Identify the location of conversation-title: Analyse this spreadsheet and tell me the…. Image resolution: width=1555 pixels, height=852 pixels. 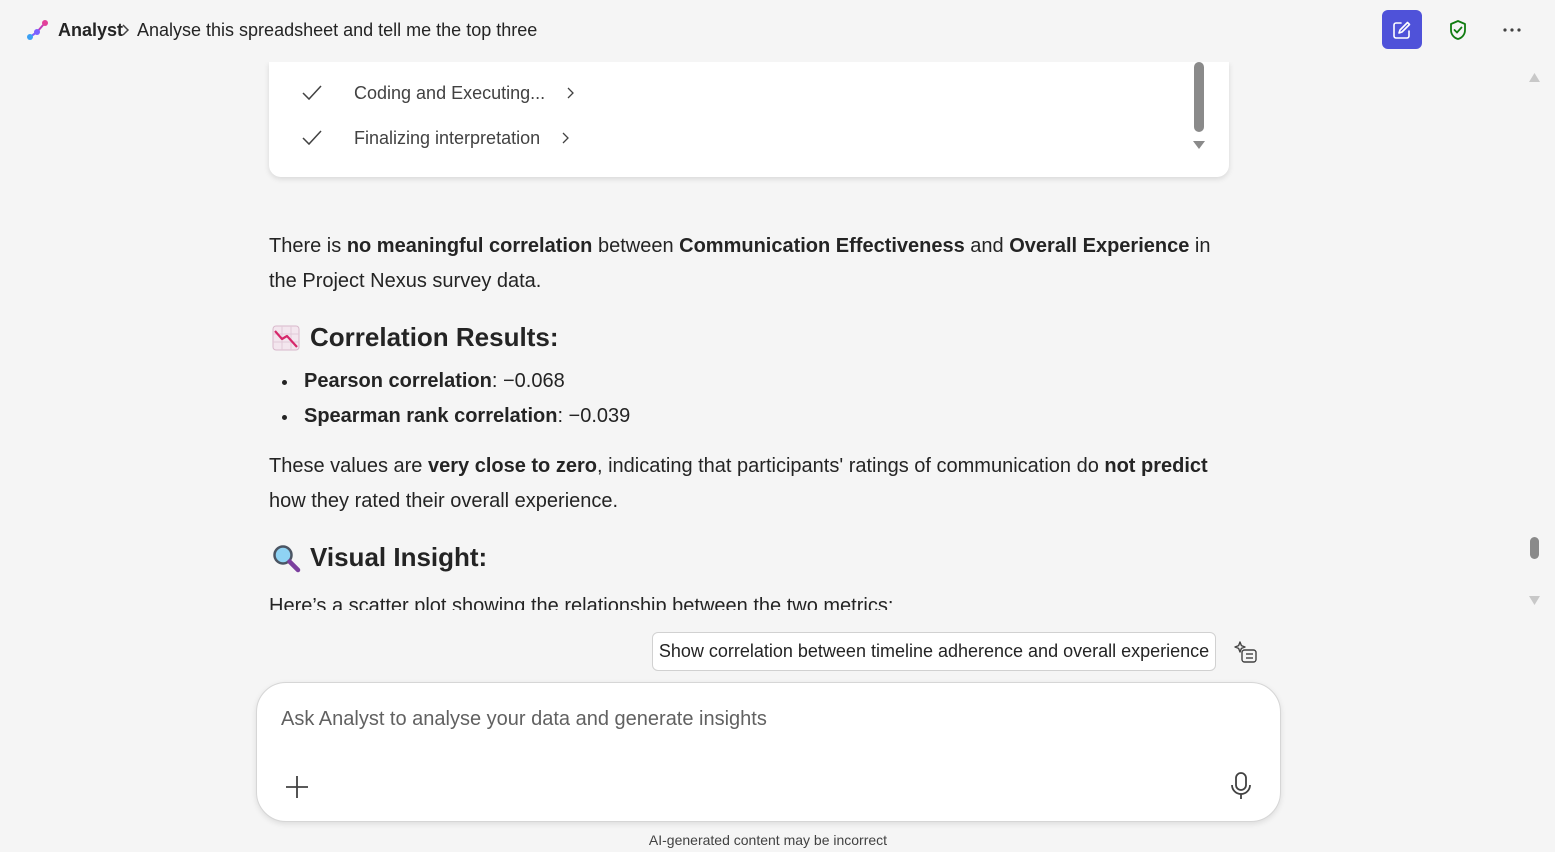
(337, 30).